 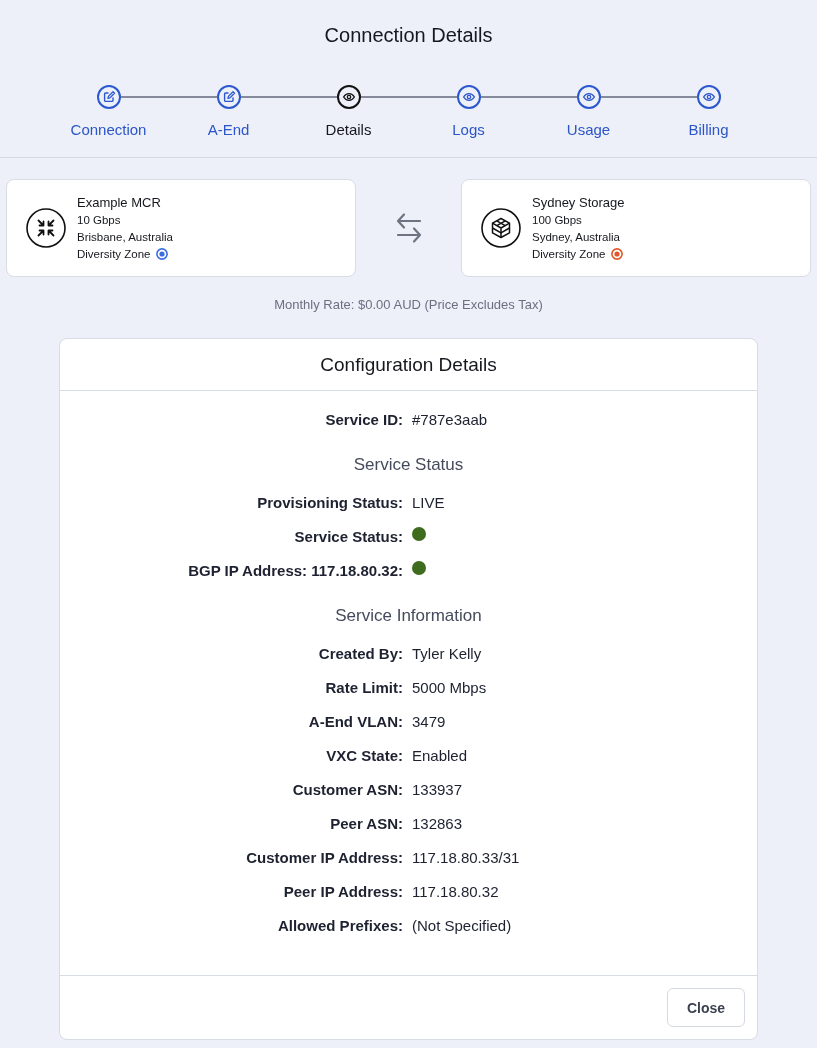 I want to click on step-tab: A-End, so click(x=228, y=130).